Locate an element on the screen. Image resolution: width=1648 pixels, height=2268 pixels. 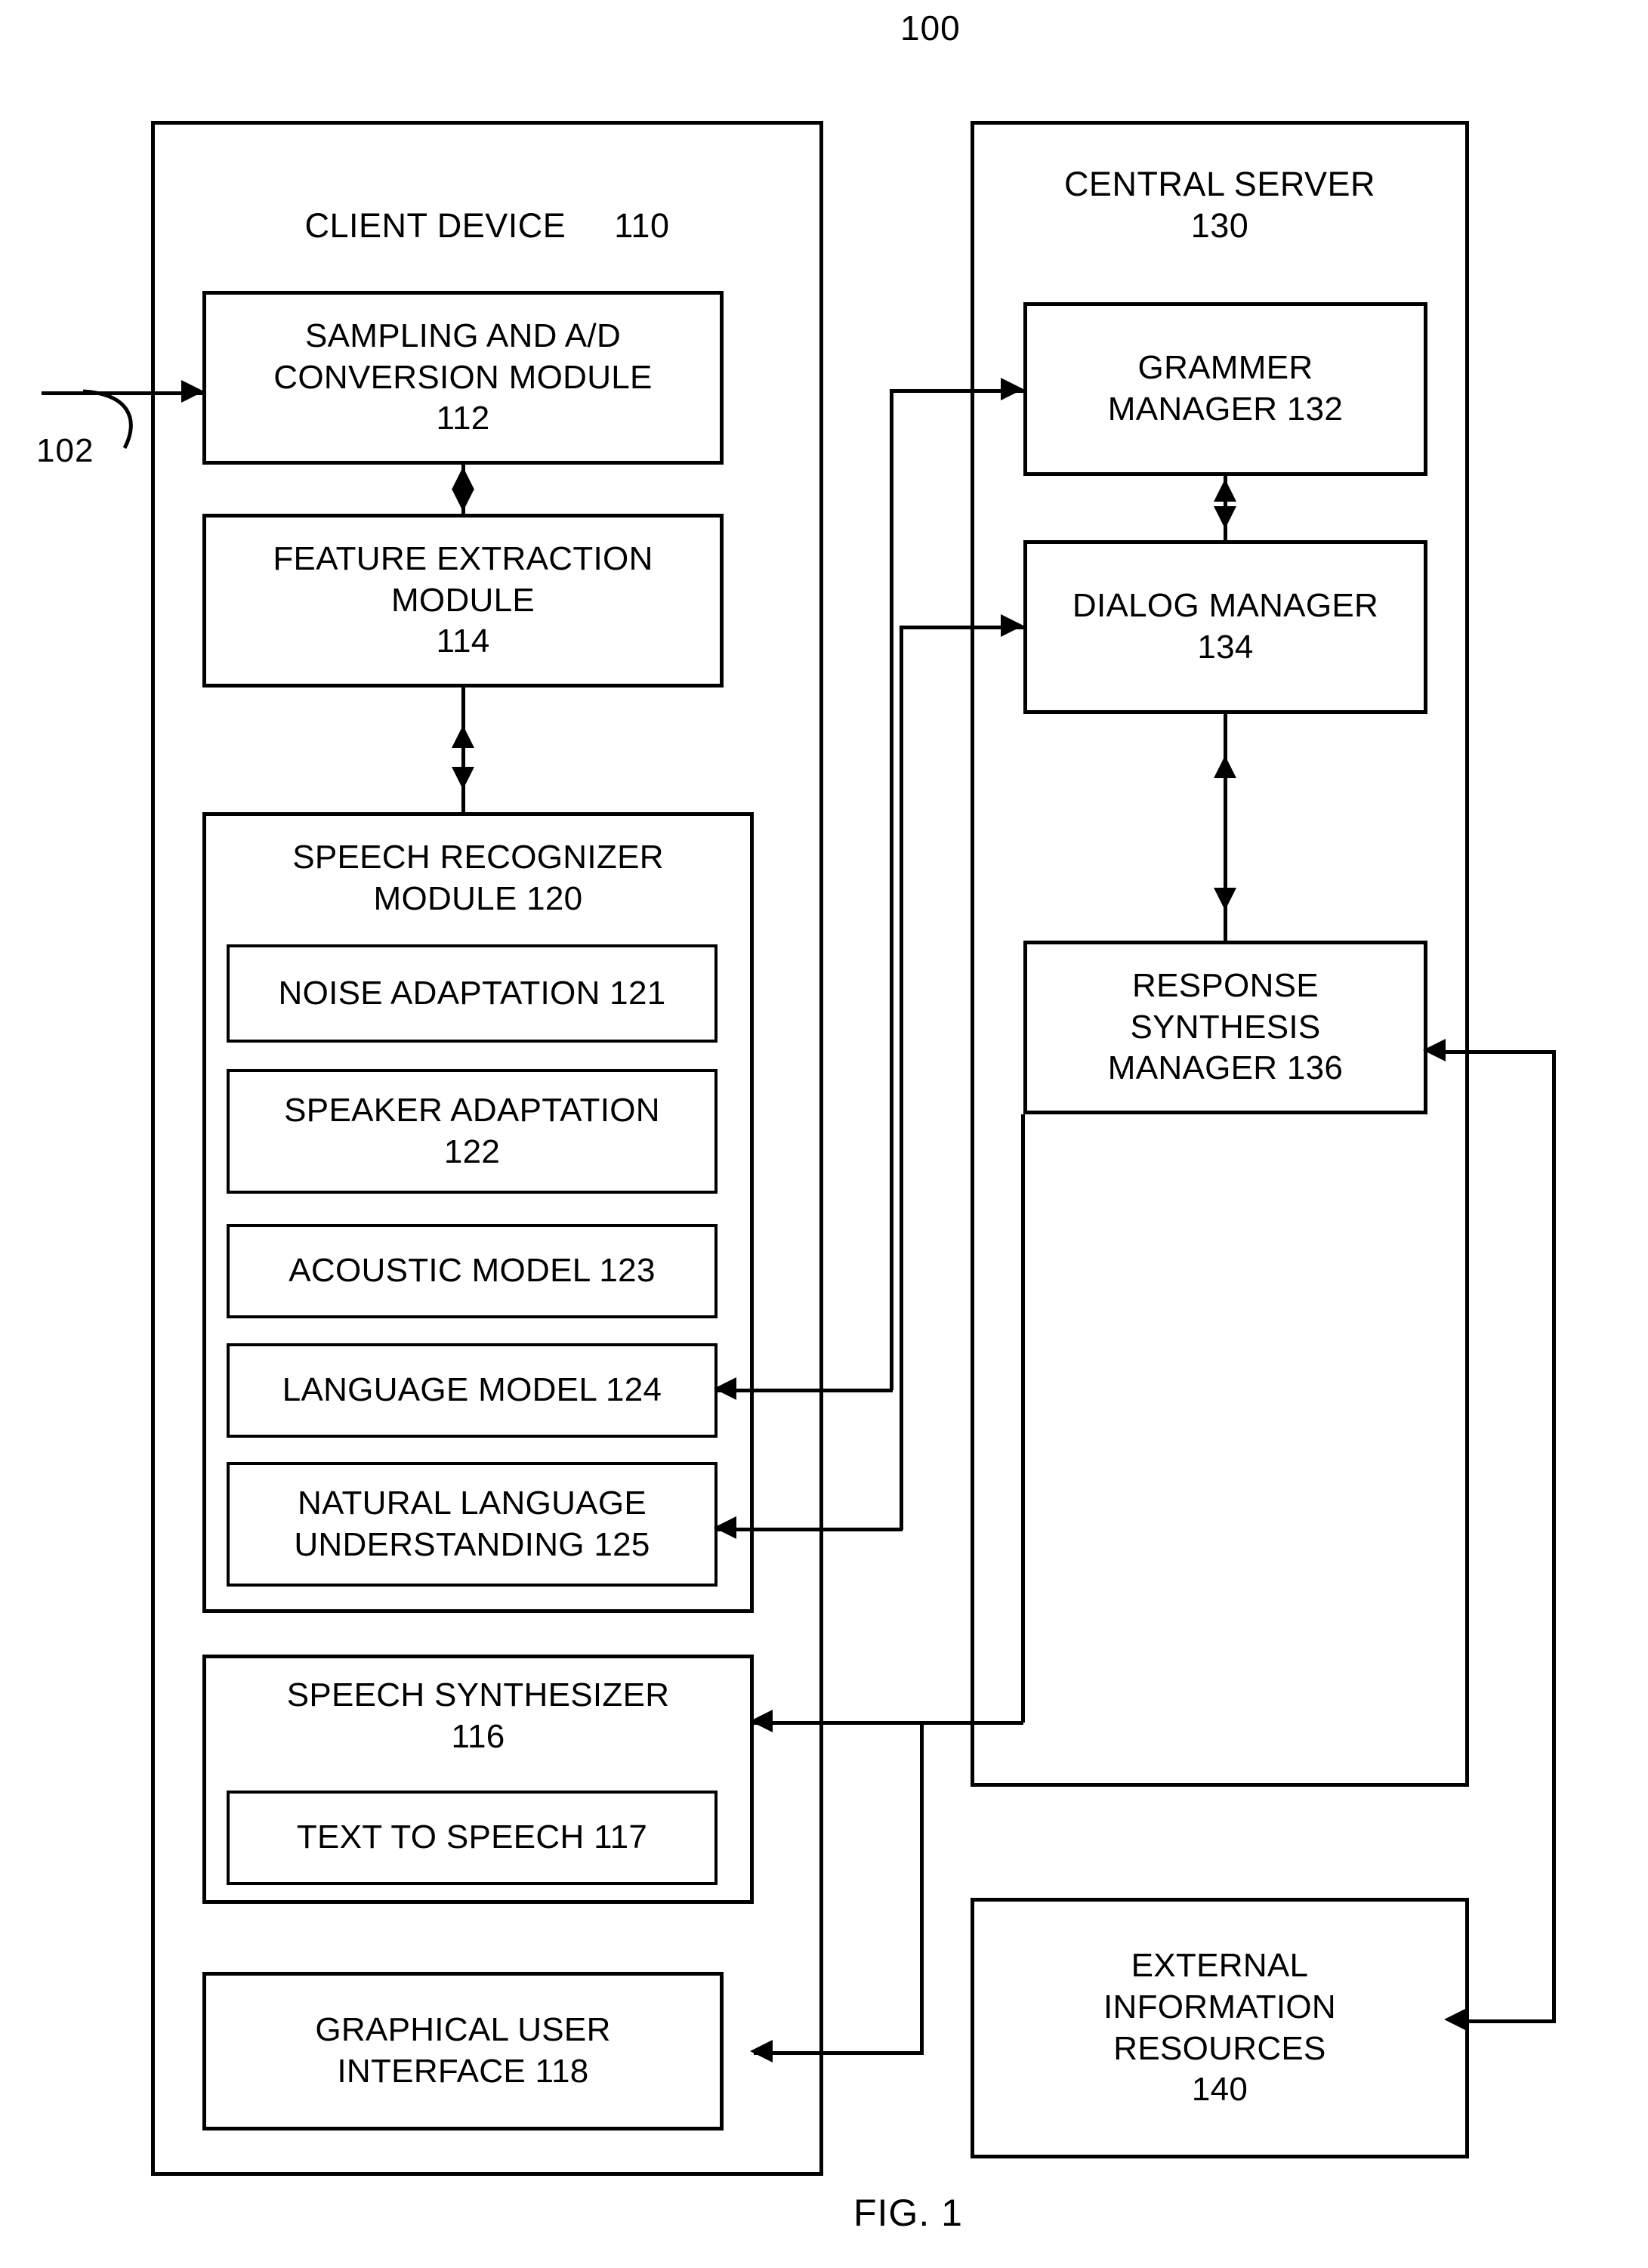
nlu-to-dialog-vertical is located at coordinates (901, 1078).